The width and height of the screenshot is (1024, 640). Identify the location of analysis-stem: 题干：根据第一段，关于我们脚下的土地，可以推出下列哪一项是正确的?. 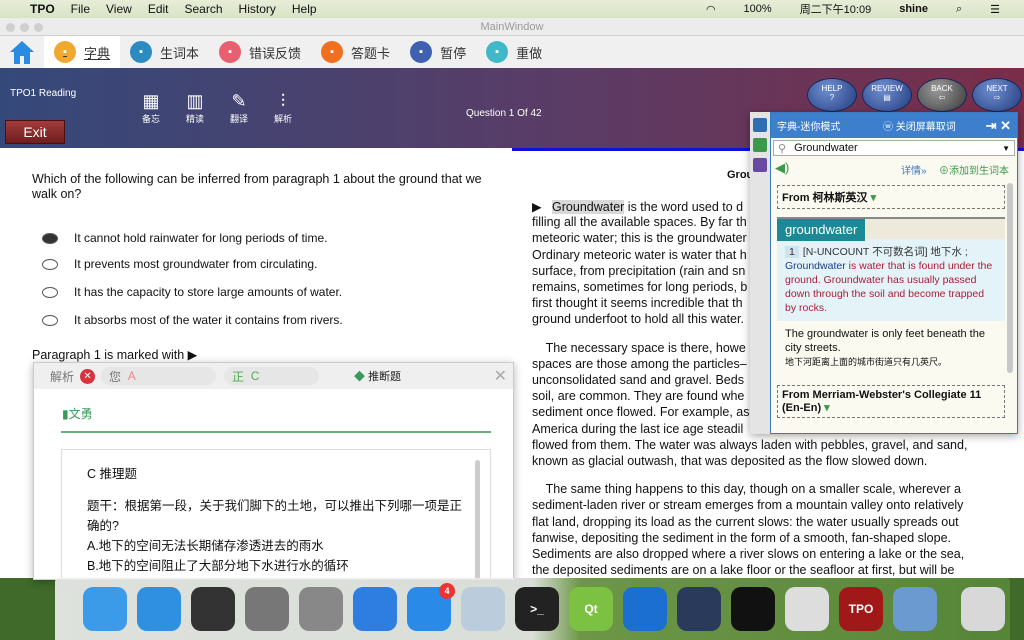
(275, 516).